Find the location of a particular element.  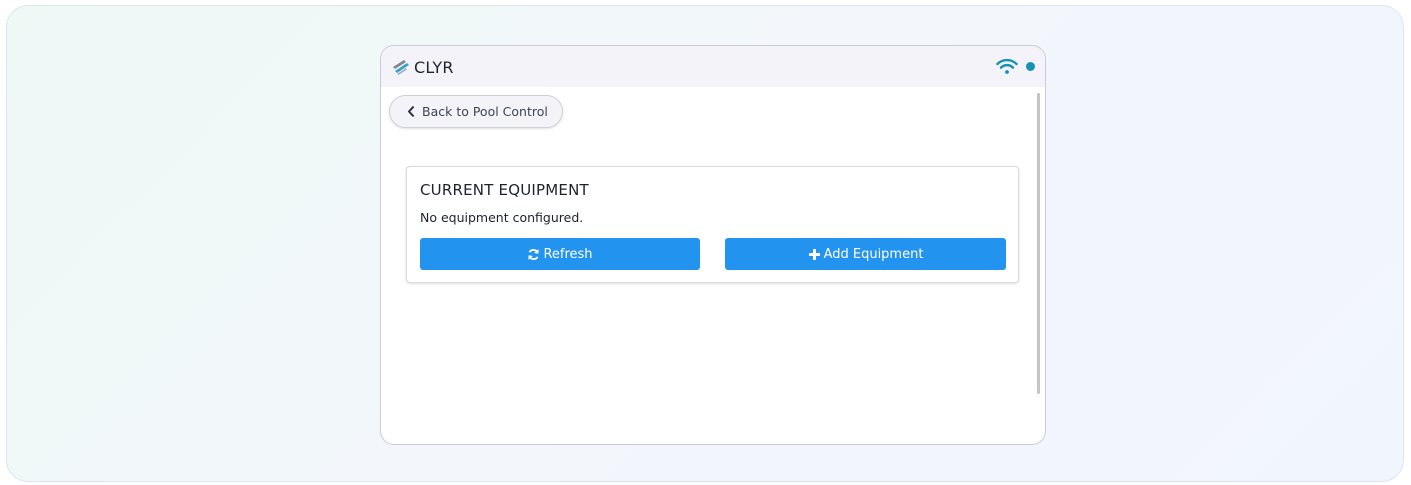

refresh-icon is located at coordinates (534, 254).